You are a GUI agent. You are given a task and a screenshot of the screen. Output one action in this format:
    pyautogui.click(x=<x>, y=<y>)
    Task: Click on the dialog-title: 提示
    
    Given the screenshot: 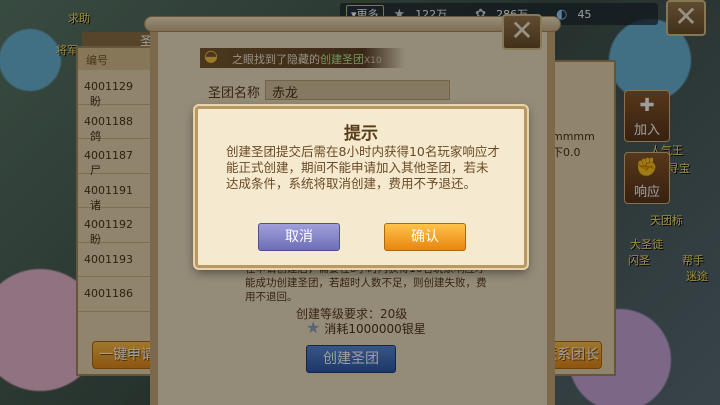 What is the action you would take?
    pyautogui.click(x=361, y=134)
    